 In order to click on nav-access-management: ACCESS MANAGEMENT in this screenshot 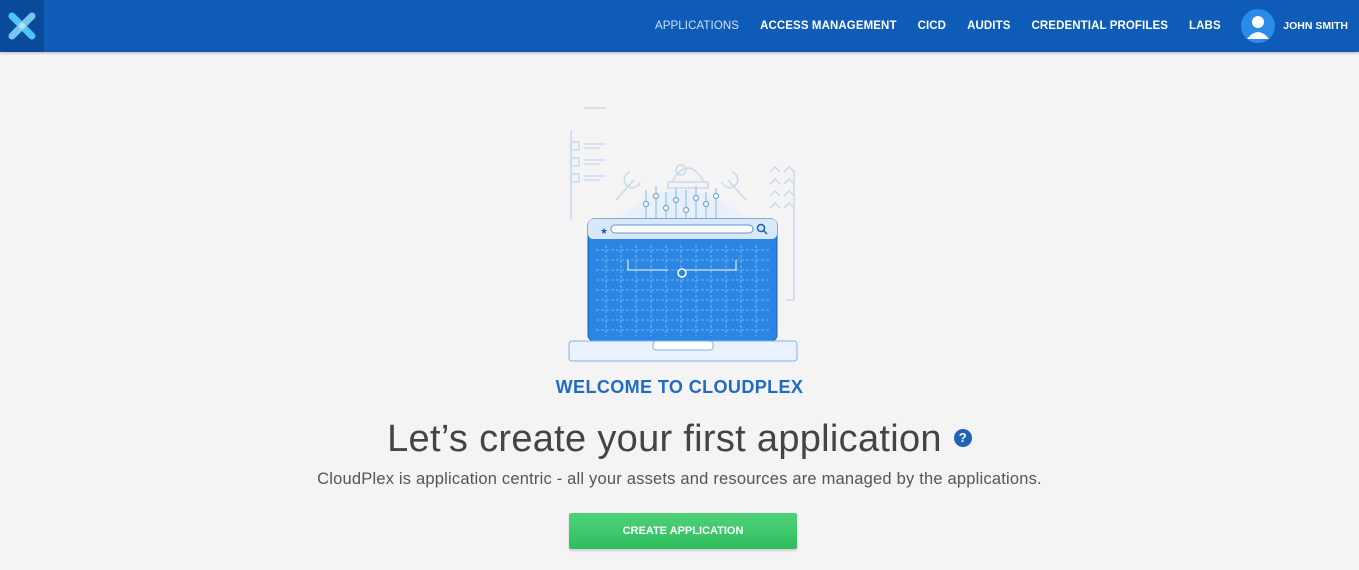, I will do `click(828, 26)`.